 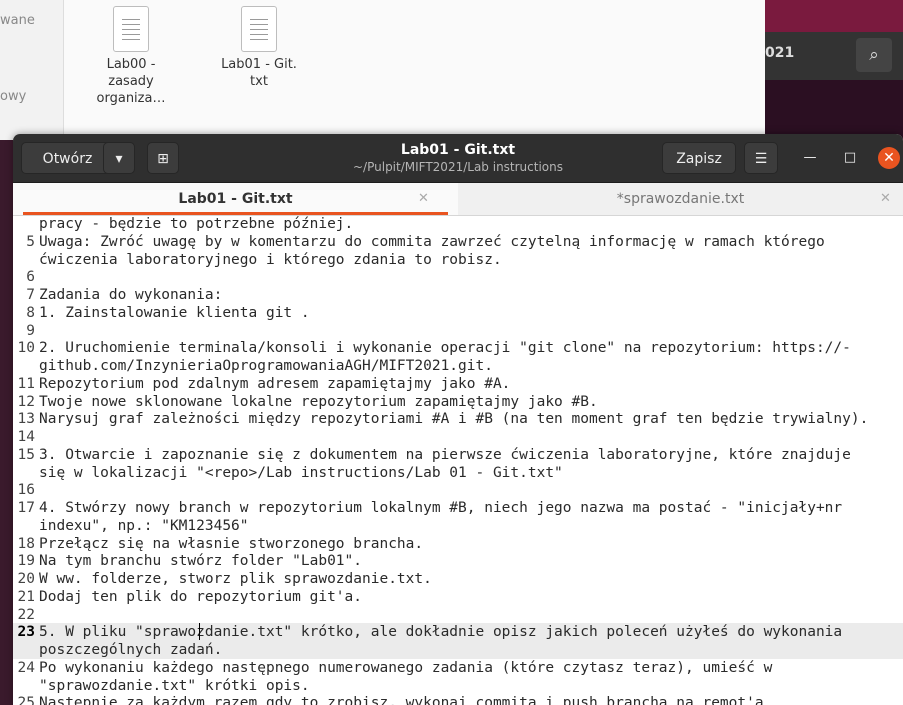 What do you see at coordinates (26, 508) in the screenshot?
I see `line-number: 17` at bounding box center [26, 508].